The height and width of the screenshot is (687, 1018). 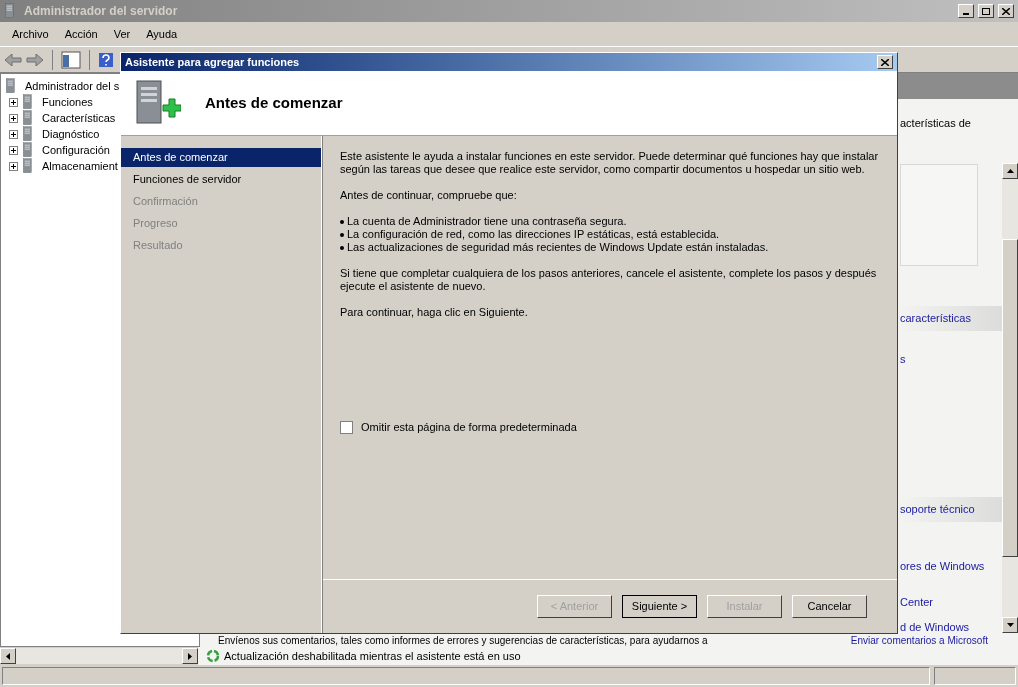 What do you see at coordinates (162, 34) in the screenshot?
I see `menu-item: Ayuda` at bounding box center [162, 34].